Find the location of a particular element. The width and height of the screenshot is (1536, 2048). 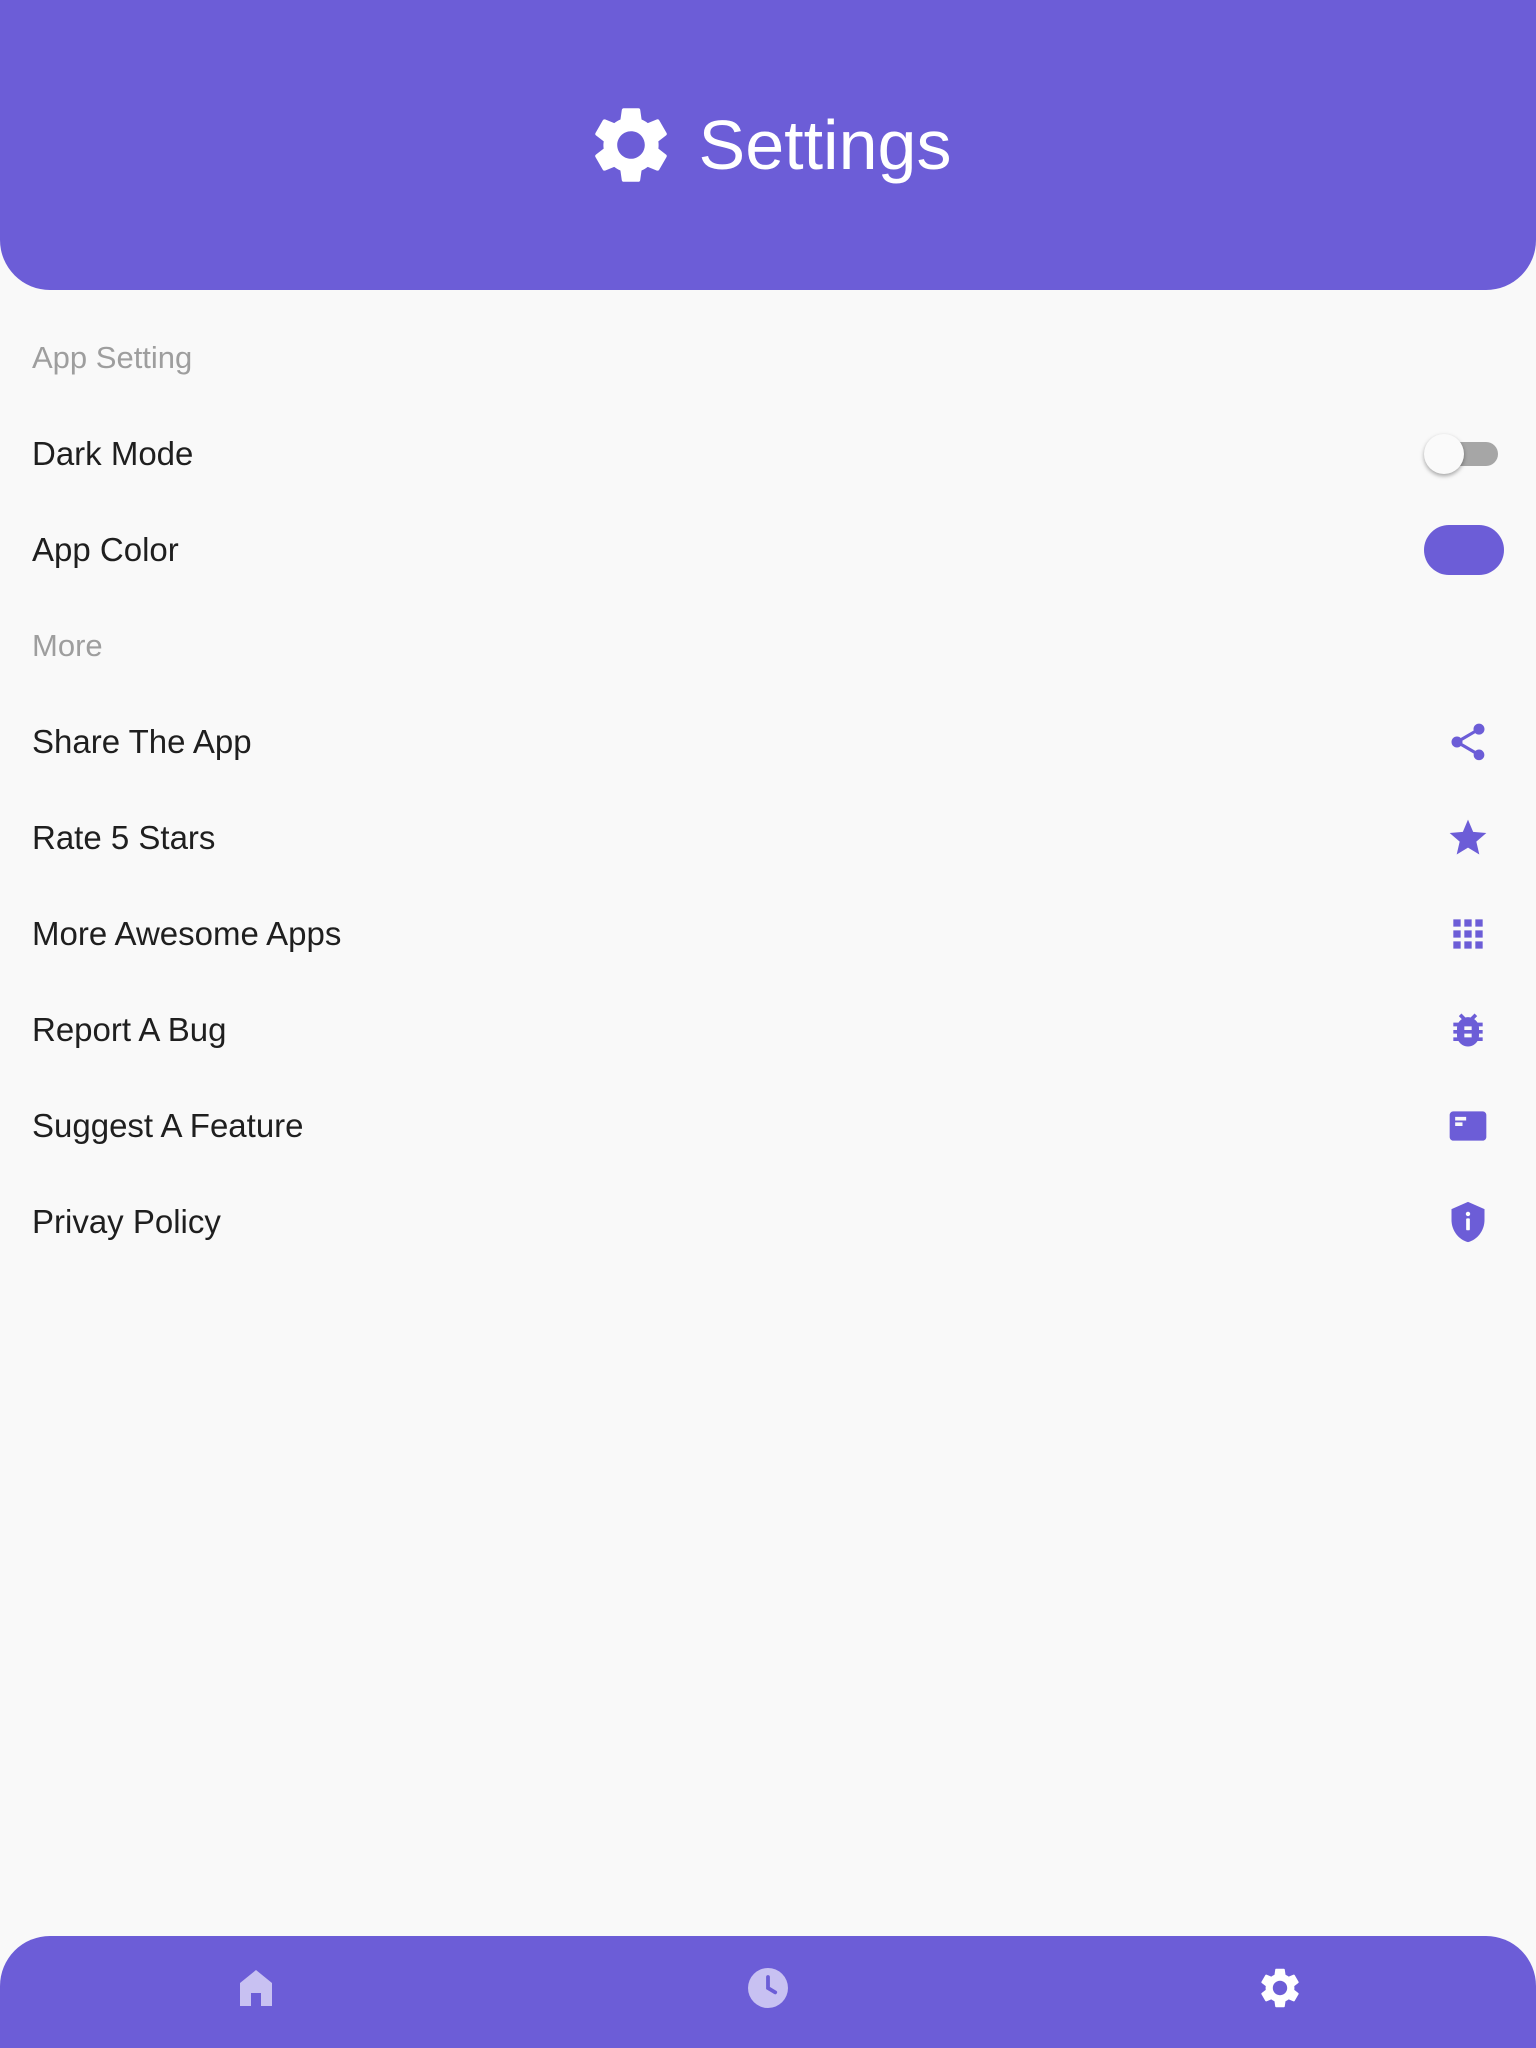

nav-home is located at coordinates (256, 1988).